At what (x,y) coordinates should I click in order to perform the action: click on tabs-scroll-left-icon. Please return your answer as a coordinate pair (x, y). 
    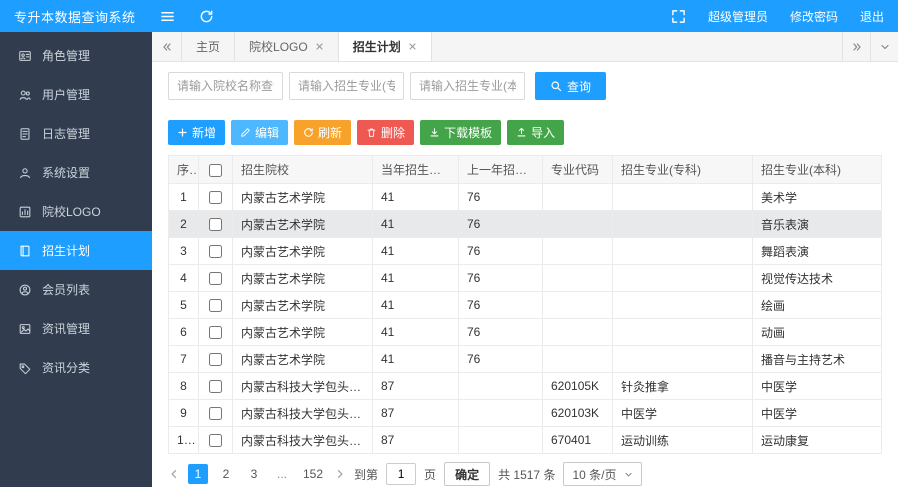
    Looking at the image, I should click on (167, 46).